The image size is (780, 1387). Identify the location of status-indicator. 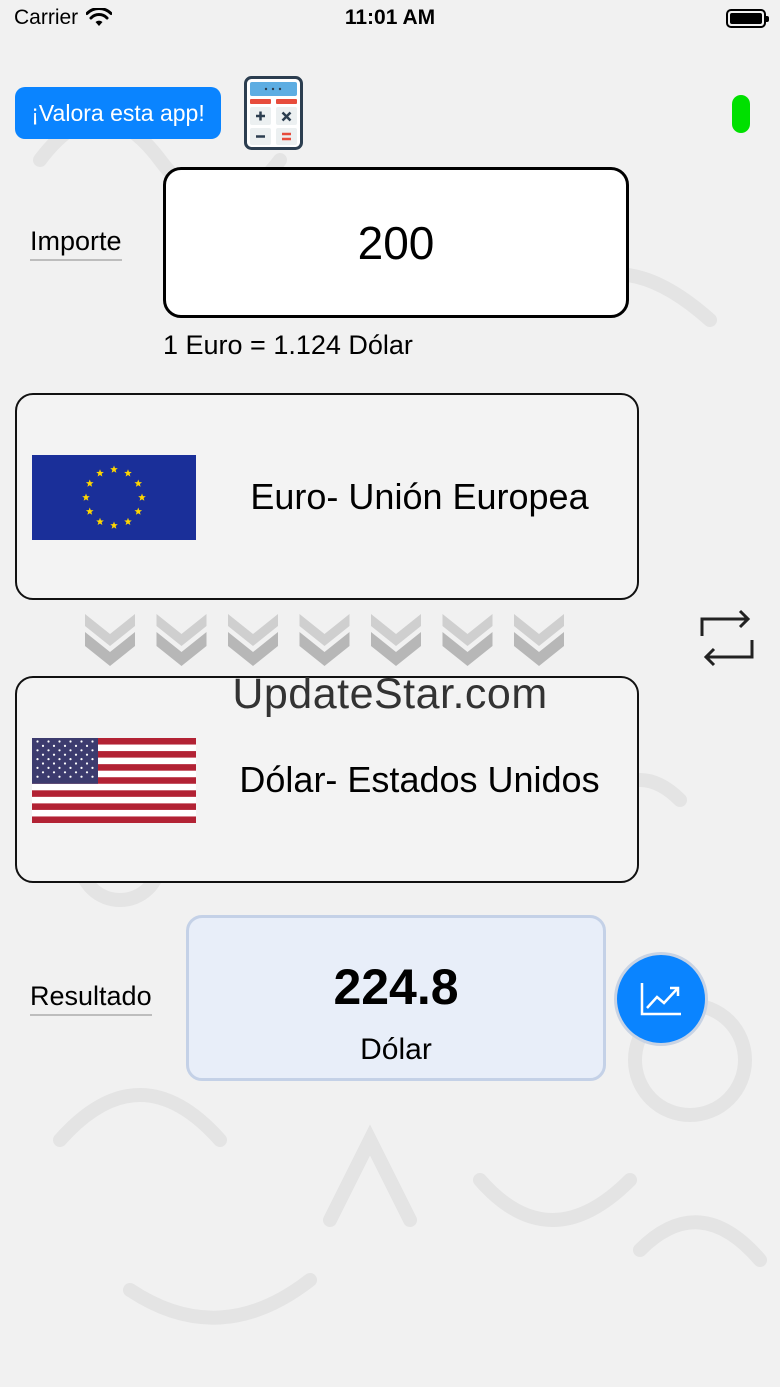
(741, 114).